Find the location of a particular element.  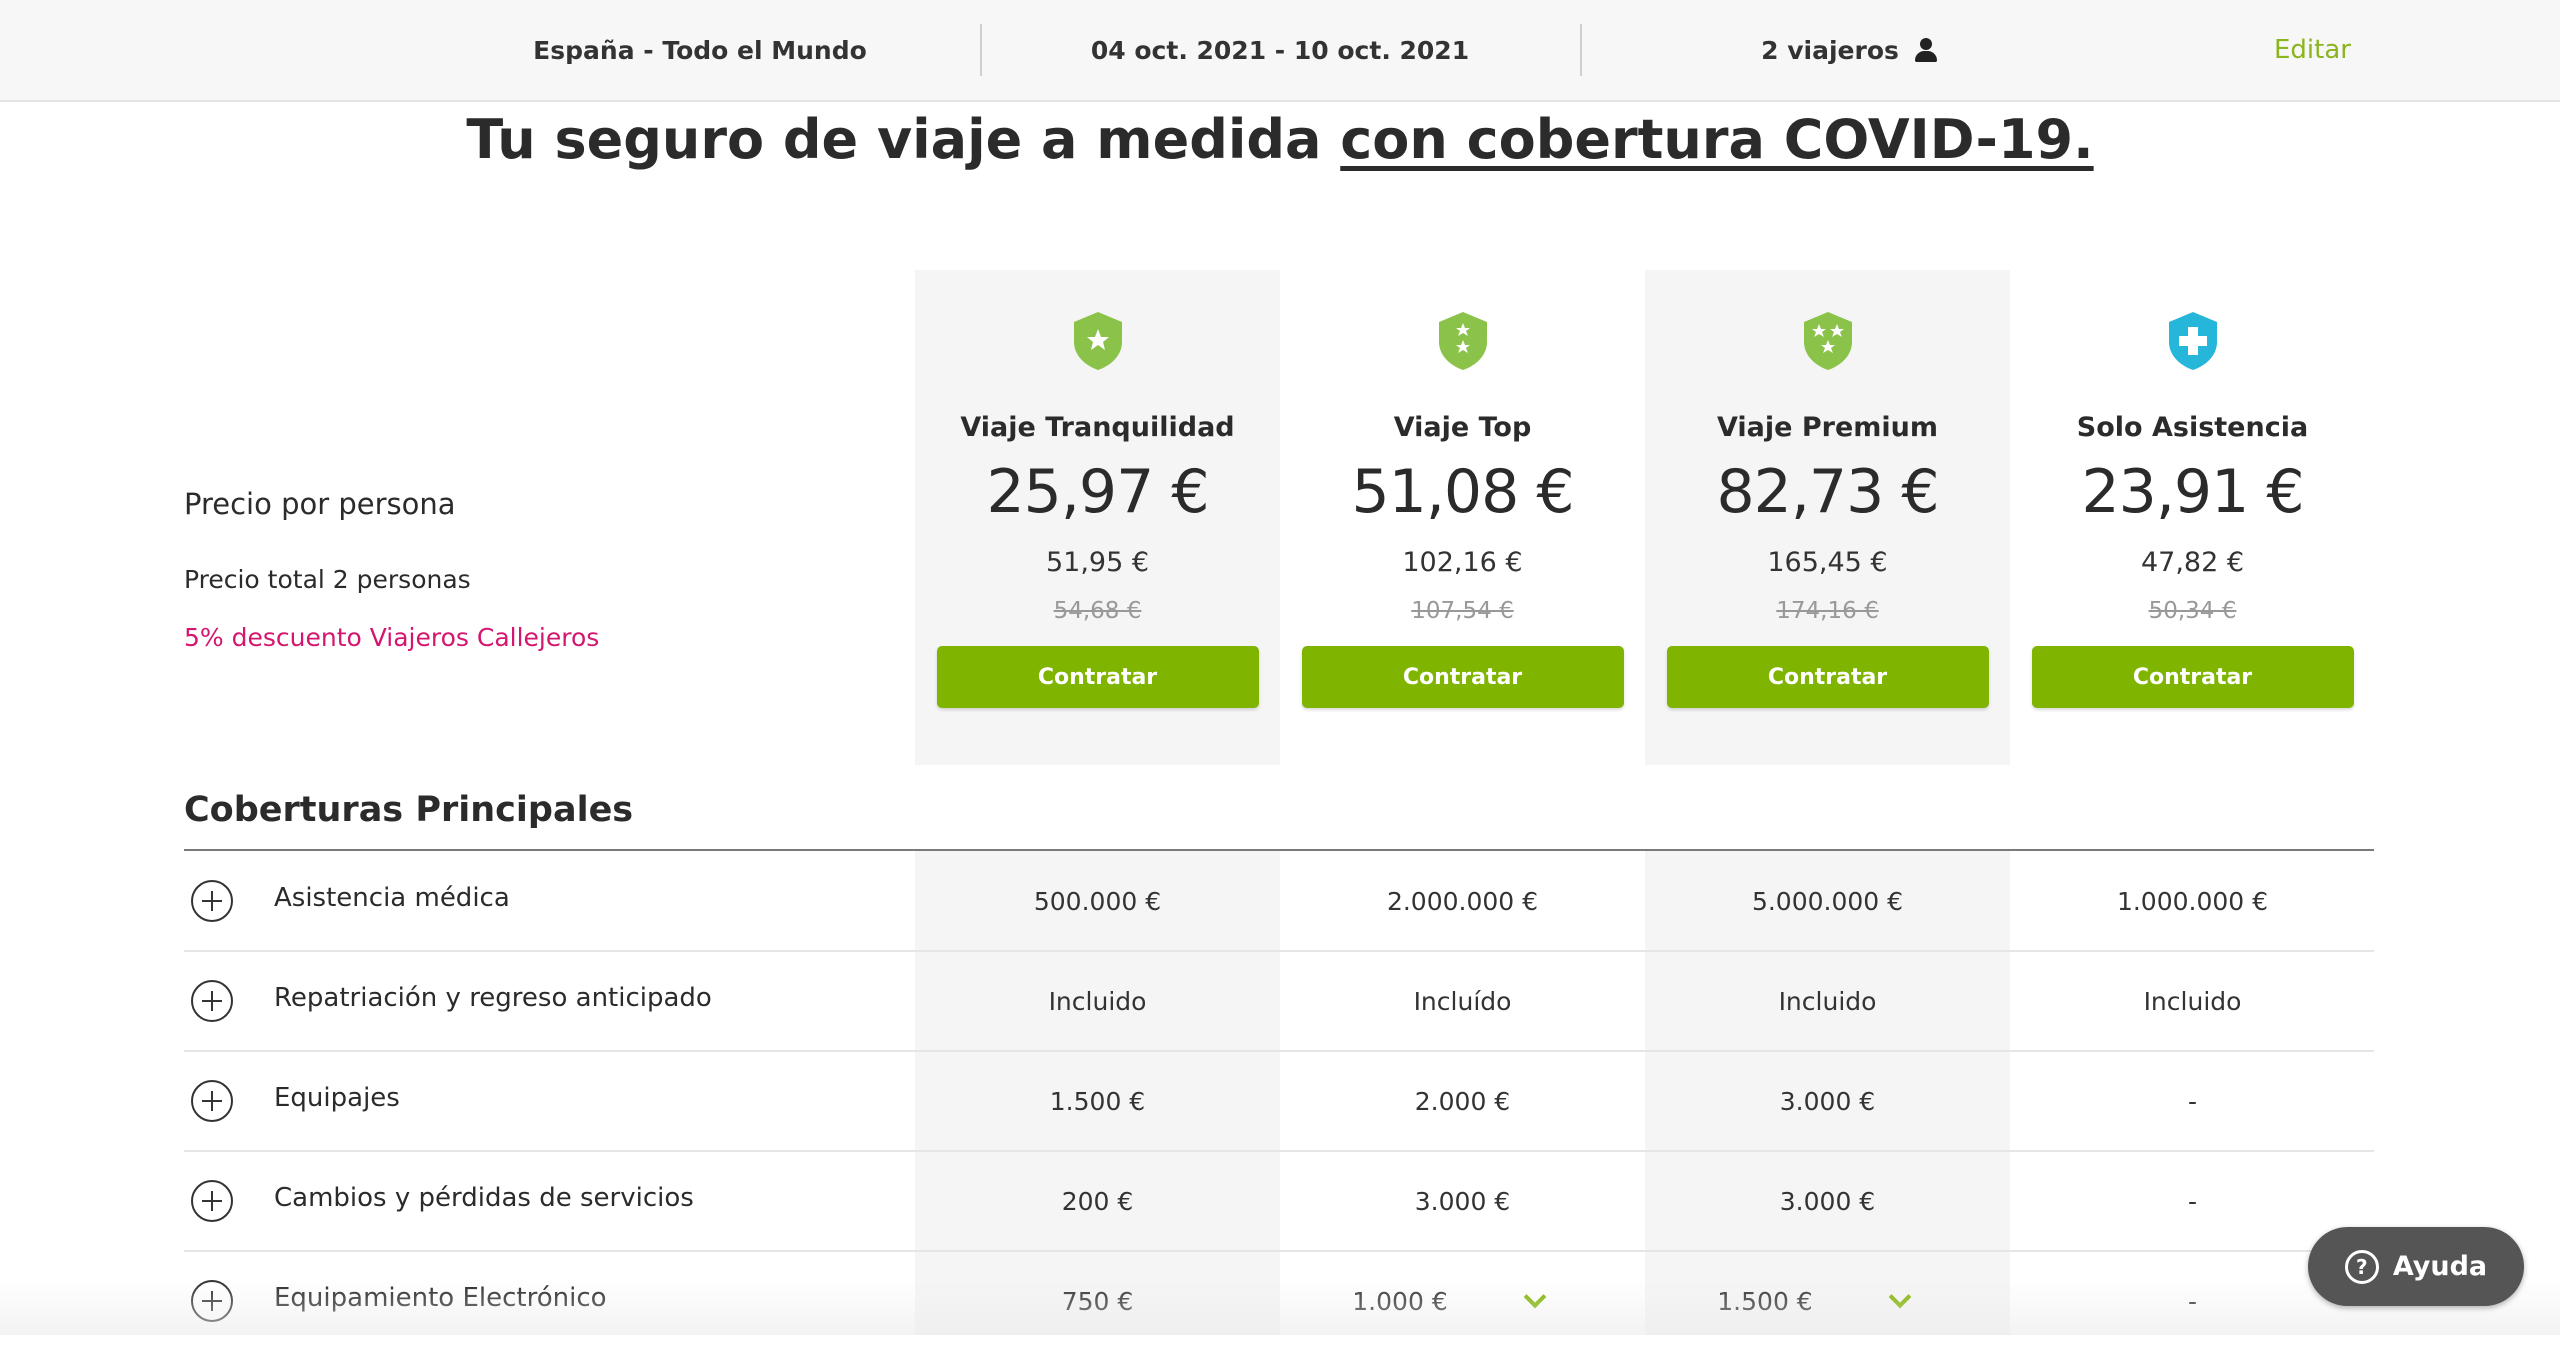

covid-coverage-link: con cobertura COVID-19. is located at coordinates (1716, 139).